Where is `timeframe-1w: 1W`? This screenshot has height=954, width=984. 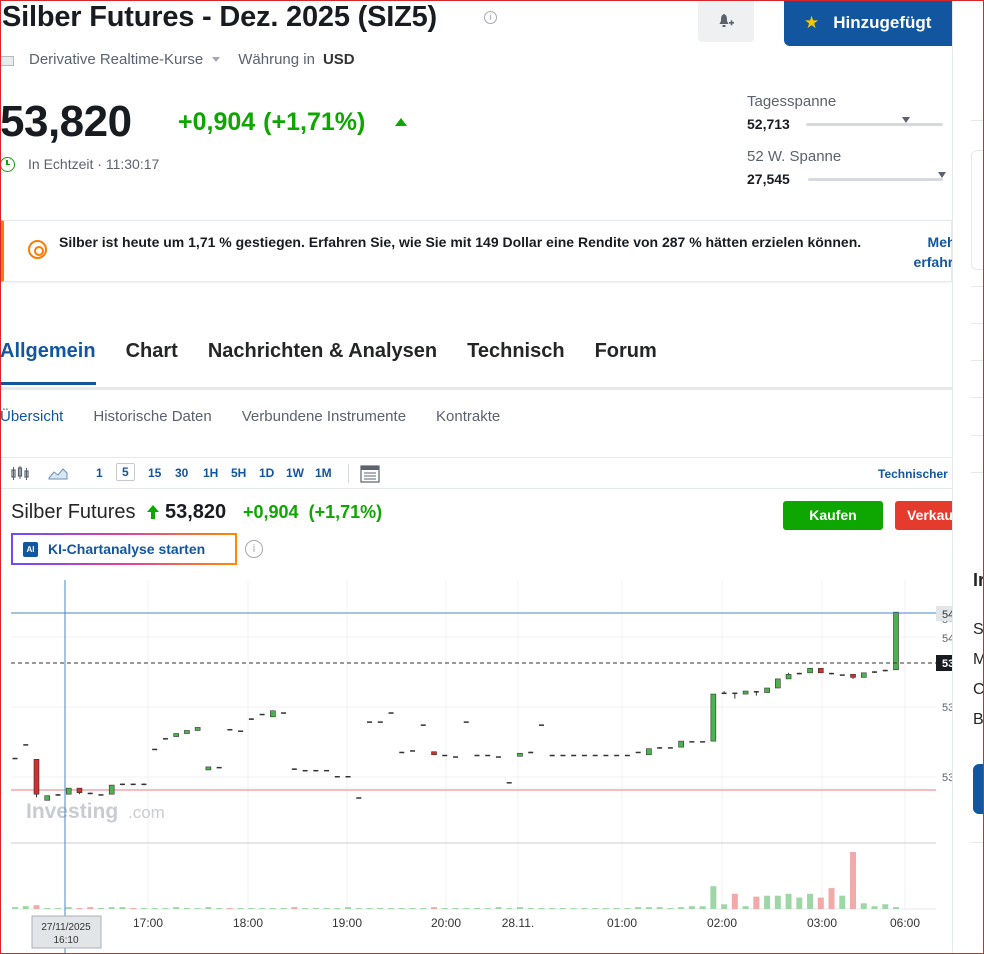 timeframe-1w: 1W is located at coordinates (295, 473).